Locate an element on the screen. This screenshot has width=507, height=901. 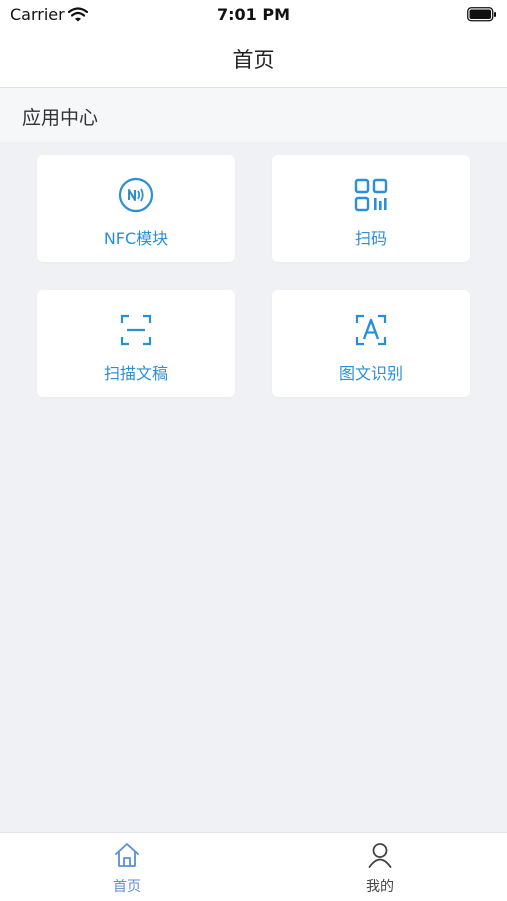
home-icon is located at coordinates (127, 855).